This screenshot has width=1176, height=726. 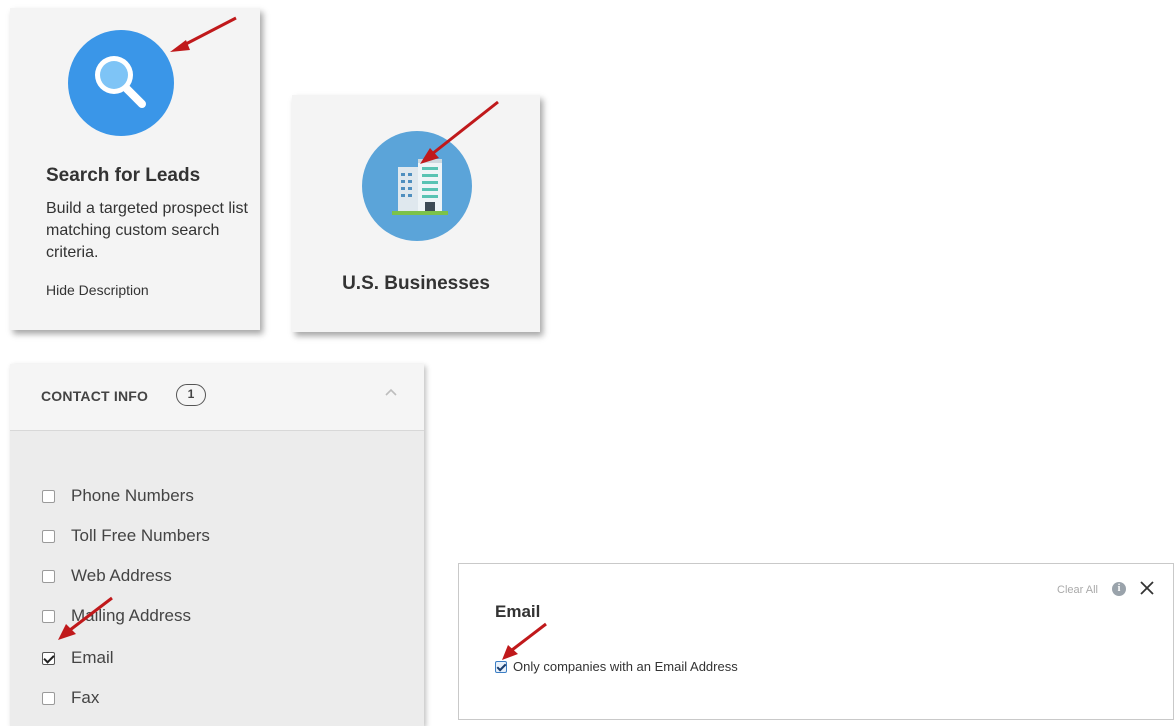 What do you see at coordinates (97, 290) in the screenshot?
I see `hide-description-link: Hide Description` at bounding box center [97, 290].